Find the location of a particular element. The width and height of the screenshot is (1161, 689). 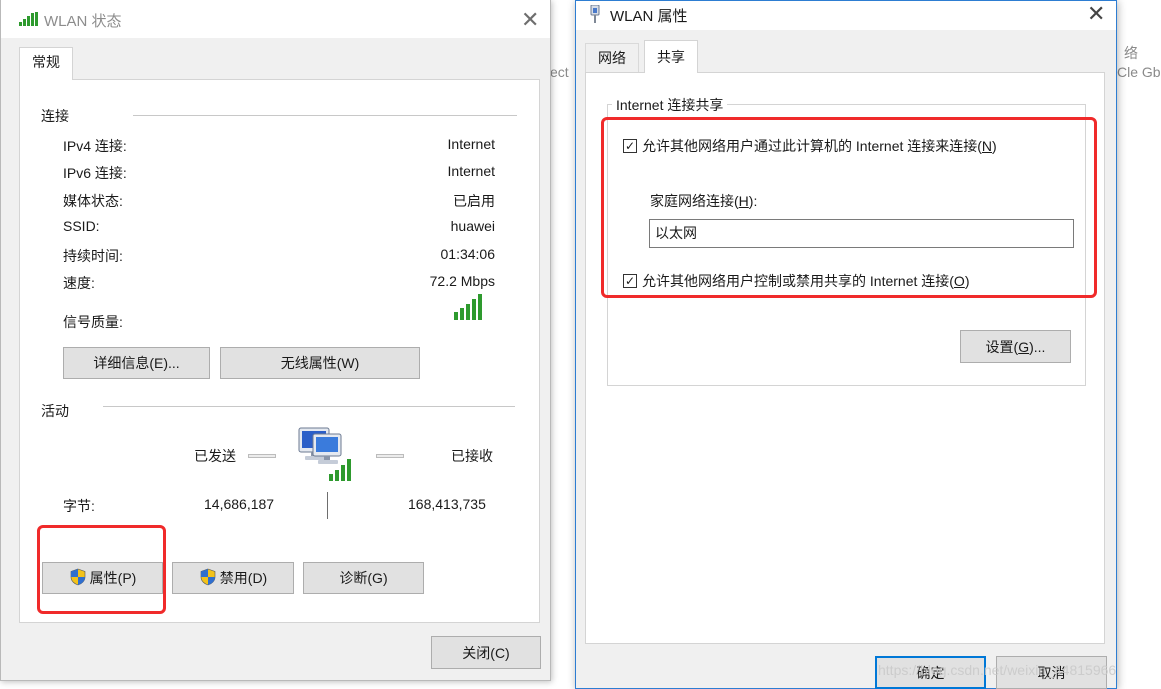

dialog-title: WLAN 状态 is located at coordinates (83, 21).